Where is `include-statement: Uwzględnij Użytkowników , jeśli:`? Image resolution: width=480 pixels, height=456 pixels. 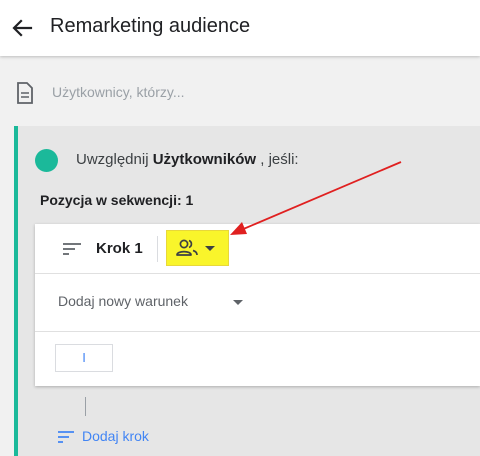
include-statement: Uwzględnij Użytkowników , jeśli: is located at coordinates (187, 159).